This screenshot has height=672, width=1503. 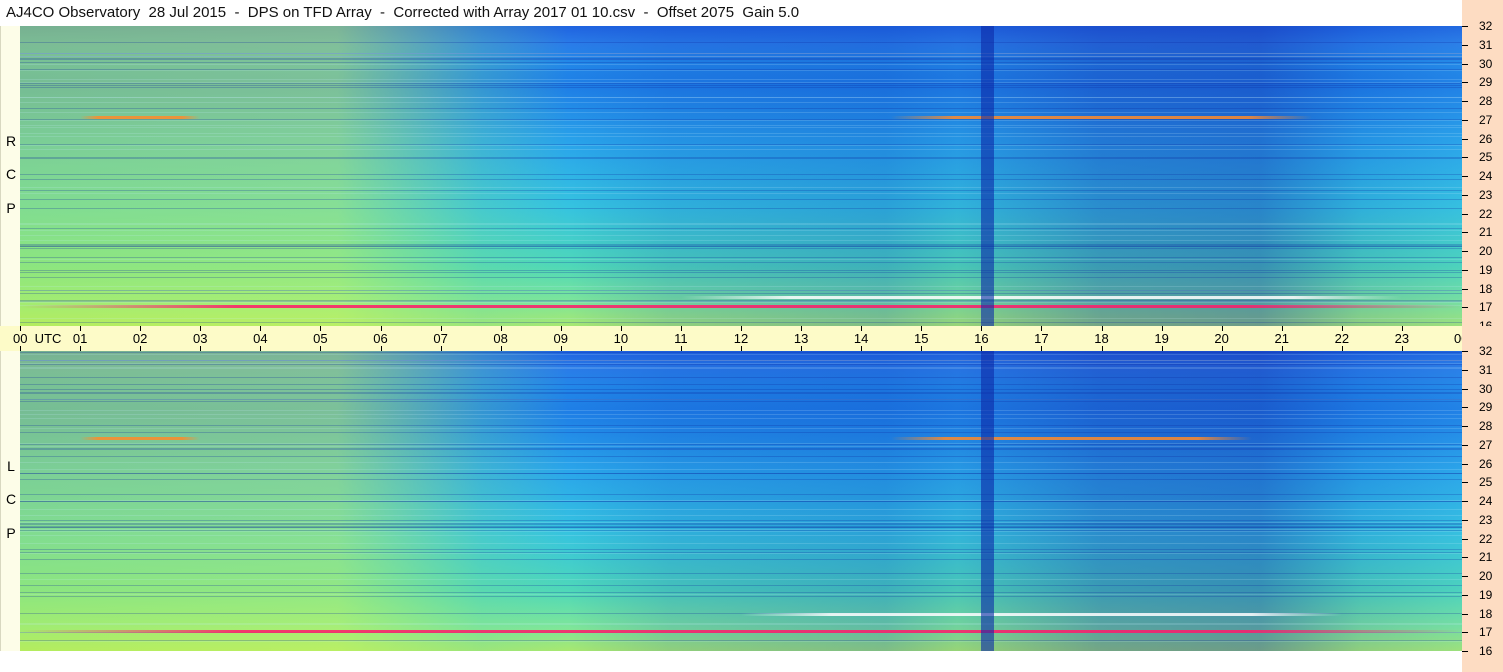 What do you see at coordinates (1486, 369) in the screenshot?
I see `freq-tick-label: 31` at bounding box center [1486, 369].